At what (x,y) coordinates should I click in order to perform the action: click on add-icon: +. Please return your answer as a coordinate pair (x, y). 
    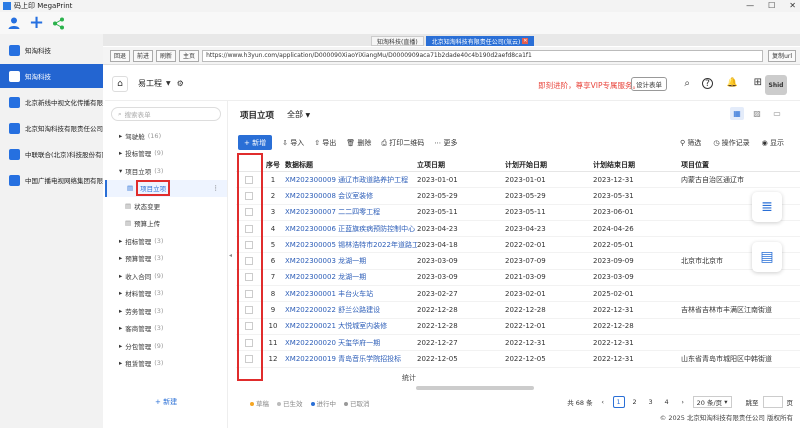
    Looking at the image, I should click on (36, 23).